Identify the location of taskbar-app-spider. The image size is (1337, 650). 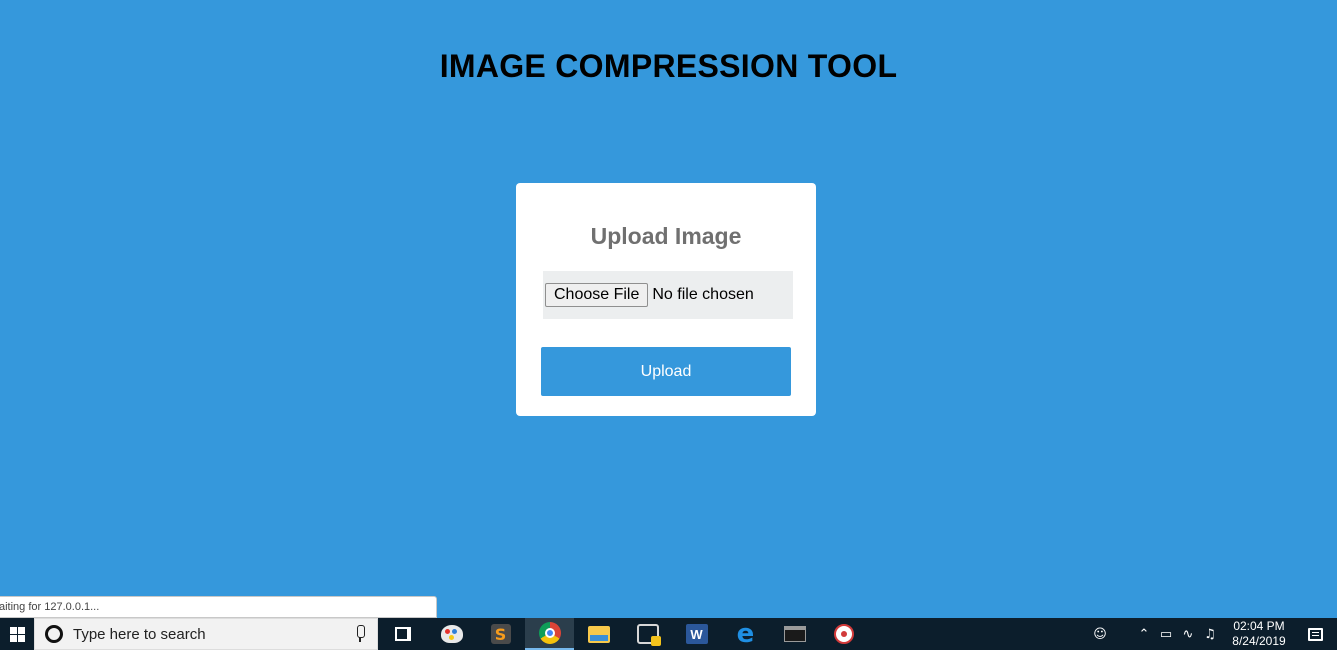
(843, 634).